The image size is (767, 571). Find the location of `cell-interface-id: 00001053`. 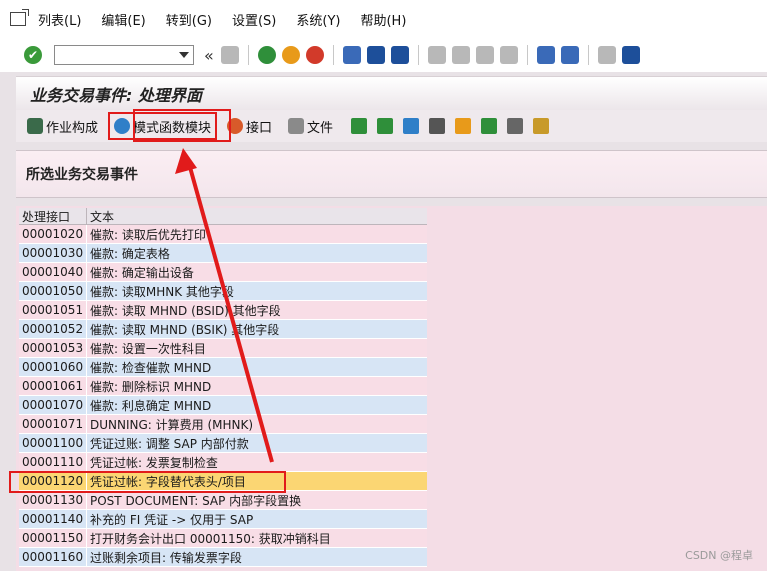

cell-interface-id: 00001053 is located at coordinates (53, 348).